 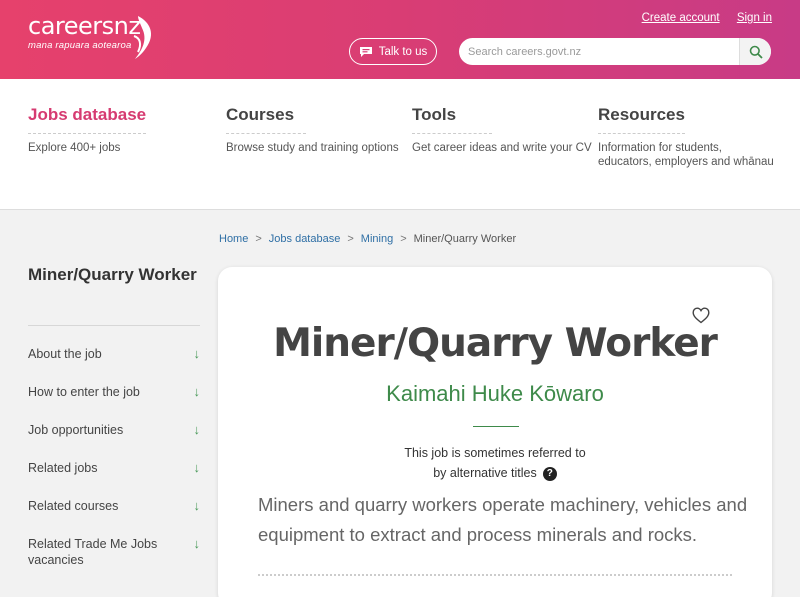 I want to click on search-bar, so click(x=615, y=51).